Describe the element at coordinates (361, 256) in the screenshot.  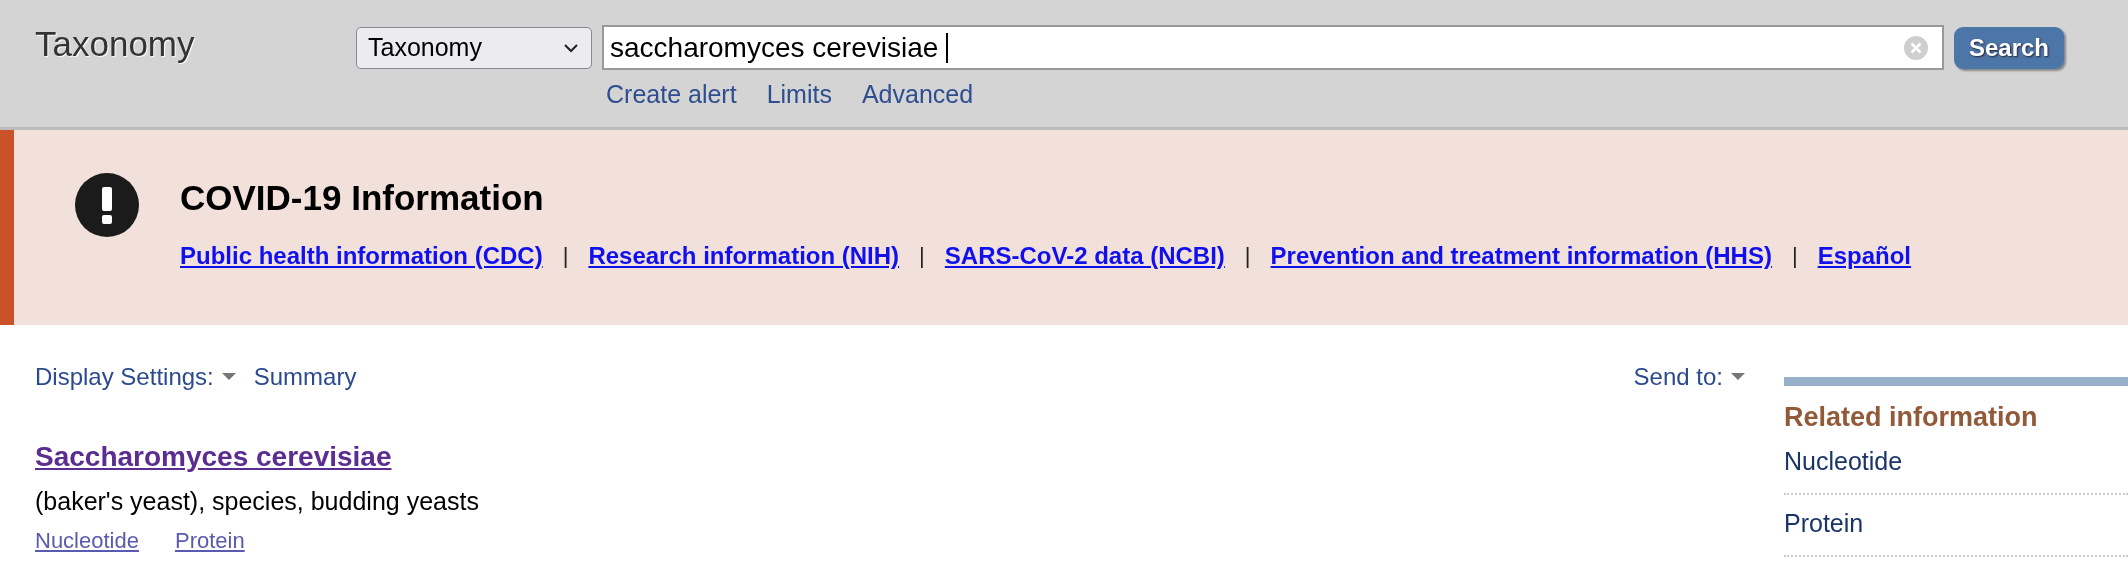
I see `info-link: Public health information (CDC)` at that location.